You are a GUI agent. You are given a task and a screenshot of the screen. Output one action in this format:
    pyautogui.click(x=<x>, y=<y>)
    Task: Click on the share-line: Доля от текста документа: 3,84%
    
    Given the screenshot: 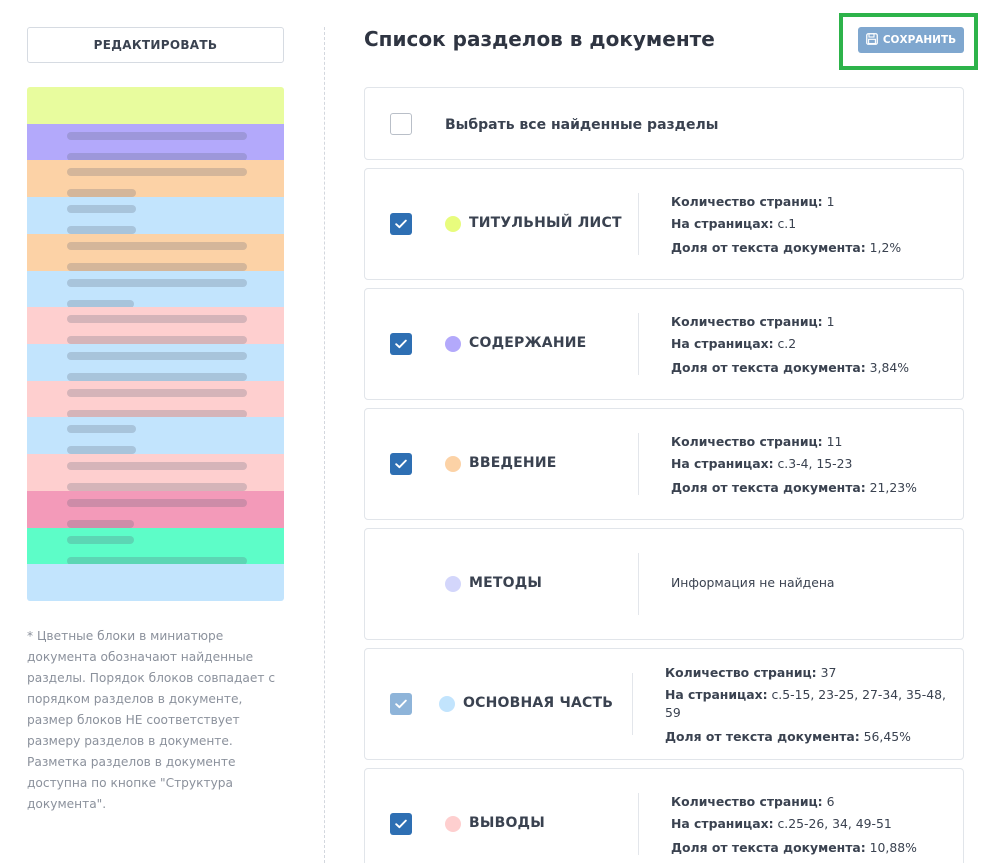 What is the action you would take?
    pyautogui.click(x=790, y=367)
    